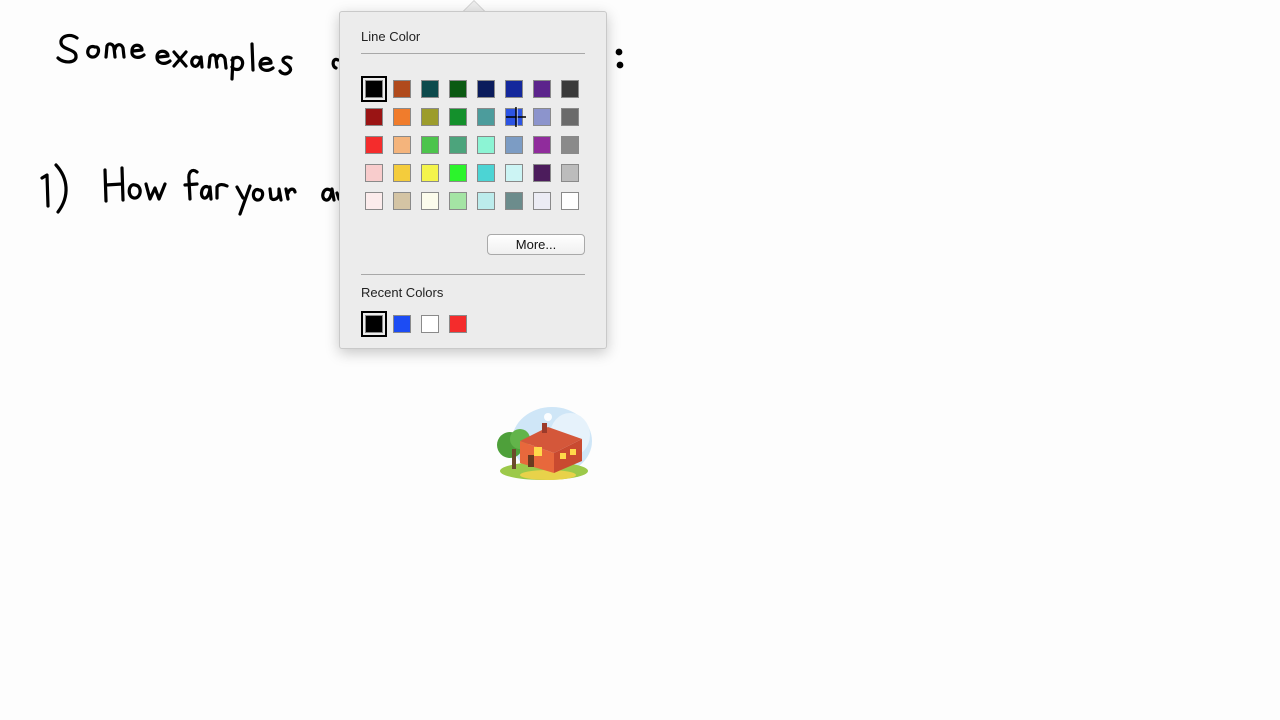 This screenshot has width=1280, height=720. What do you see at coordinates (543, 444) in the screenshot?
I see `house-clipart` at bounding box center [543, 444].